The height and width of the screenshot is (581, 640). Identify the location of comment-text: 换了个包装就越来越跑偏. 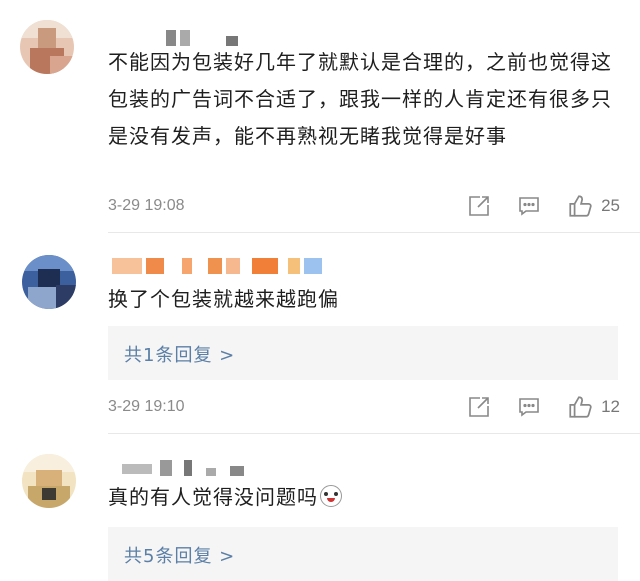
(223, 299).